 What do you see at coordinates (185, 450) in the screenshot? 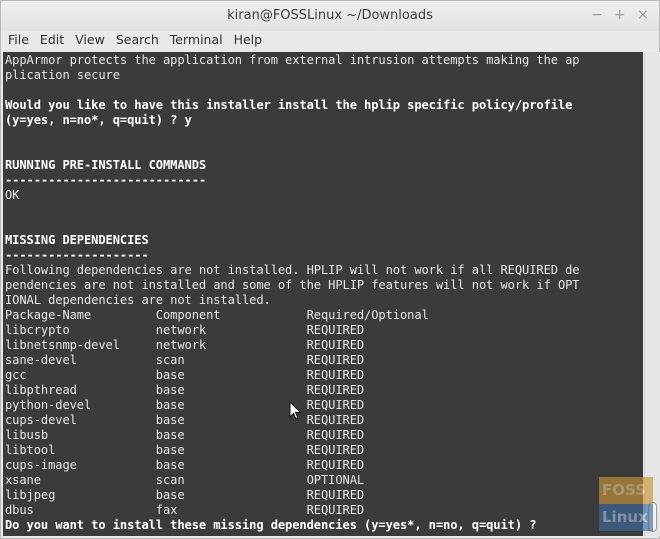
I see `terminal-line: libtool base REQUIRED` at bounding box center [185, 450].